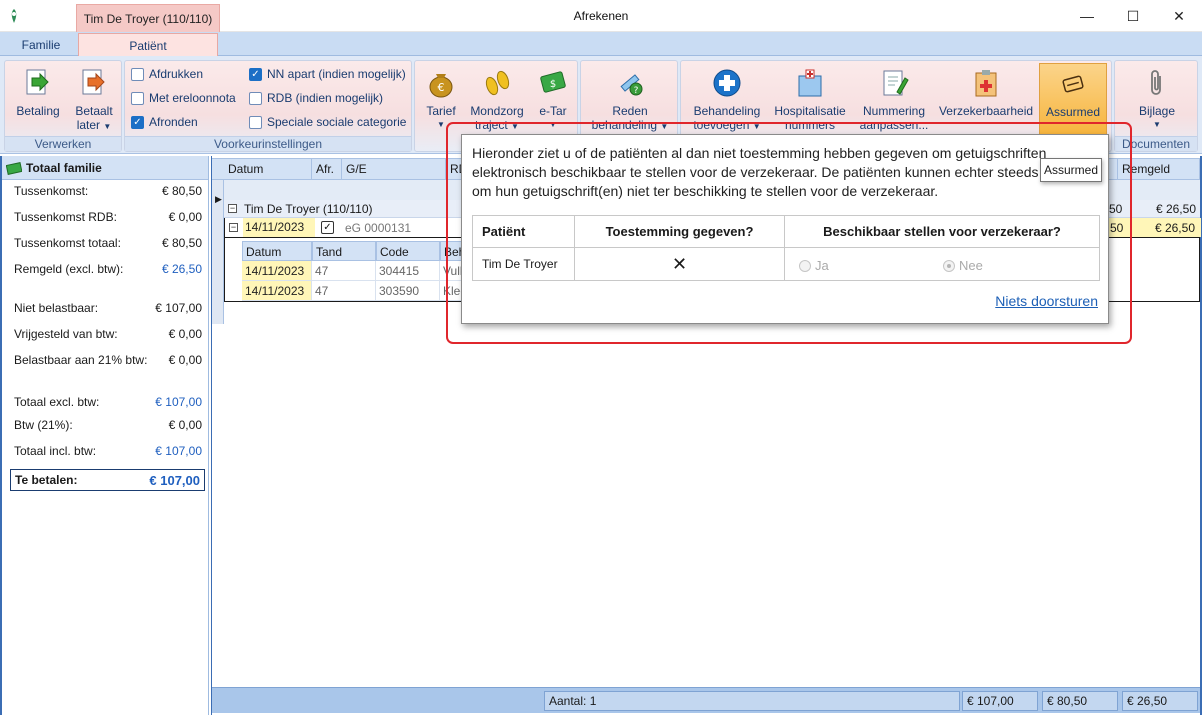  I want to click on footer-total: € 107,00, so click(1000, 701).